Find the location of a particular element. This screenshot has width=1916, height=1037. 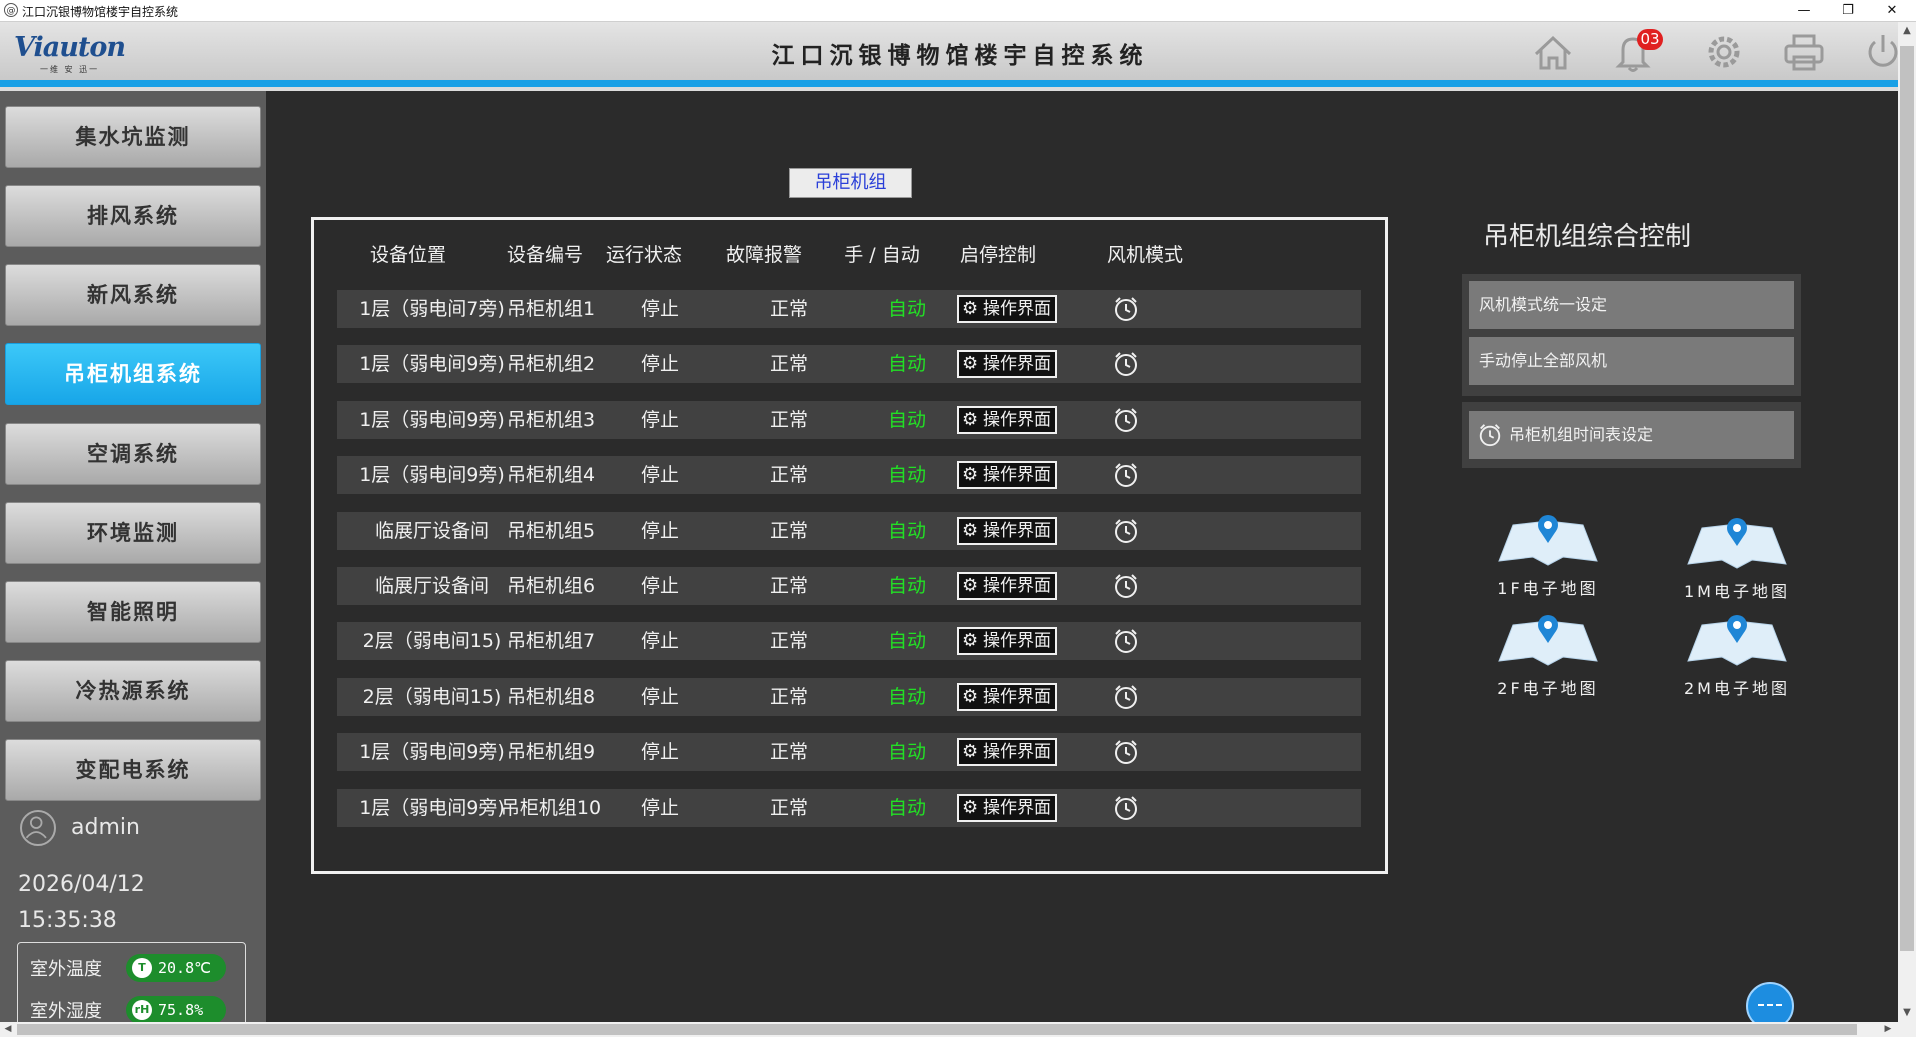

map-1f-button: 1F电子地图 is located at coordinates (1548, 561).